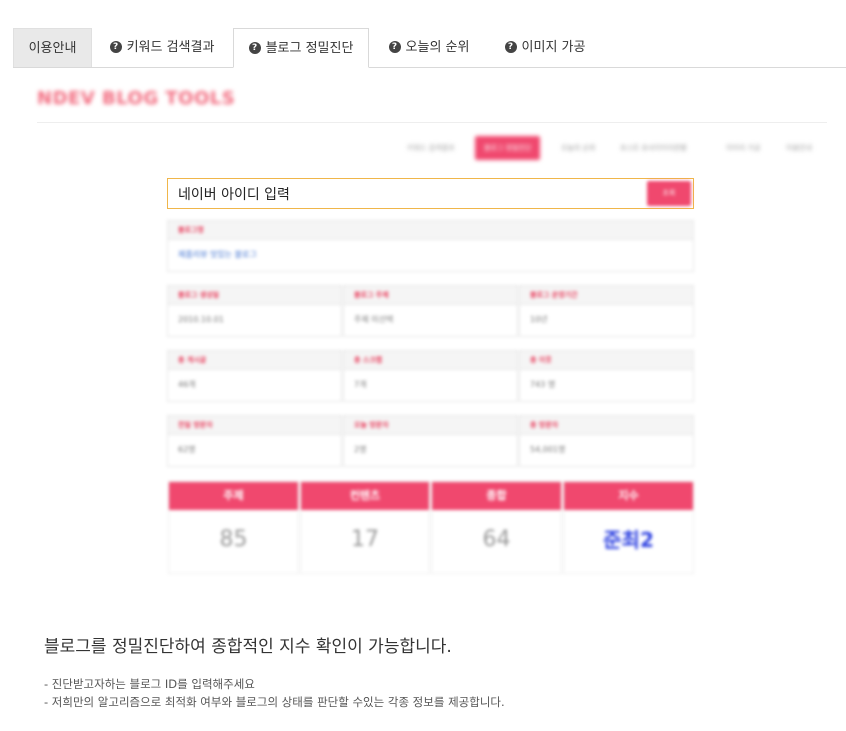 Image resolution: width=846 pixels, height=731 pixels. Describe the element at coordinates (187, 384) in the screenshot. I see `field-value: 46개` at that location.